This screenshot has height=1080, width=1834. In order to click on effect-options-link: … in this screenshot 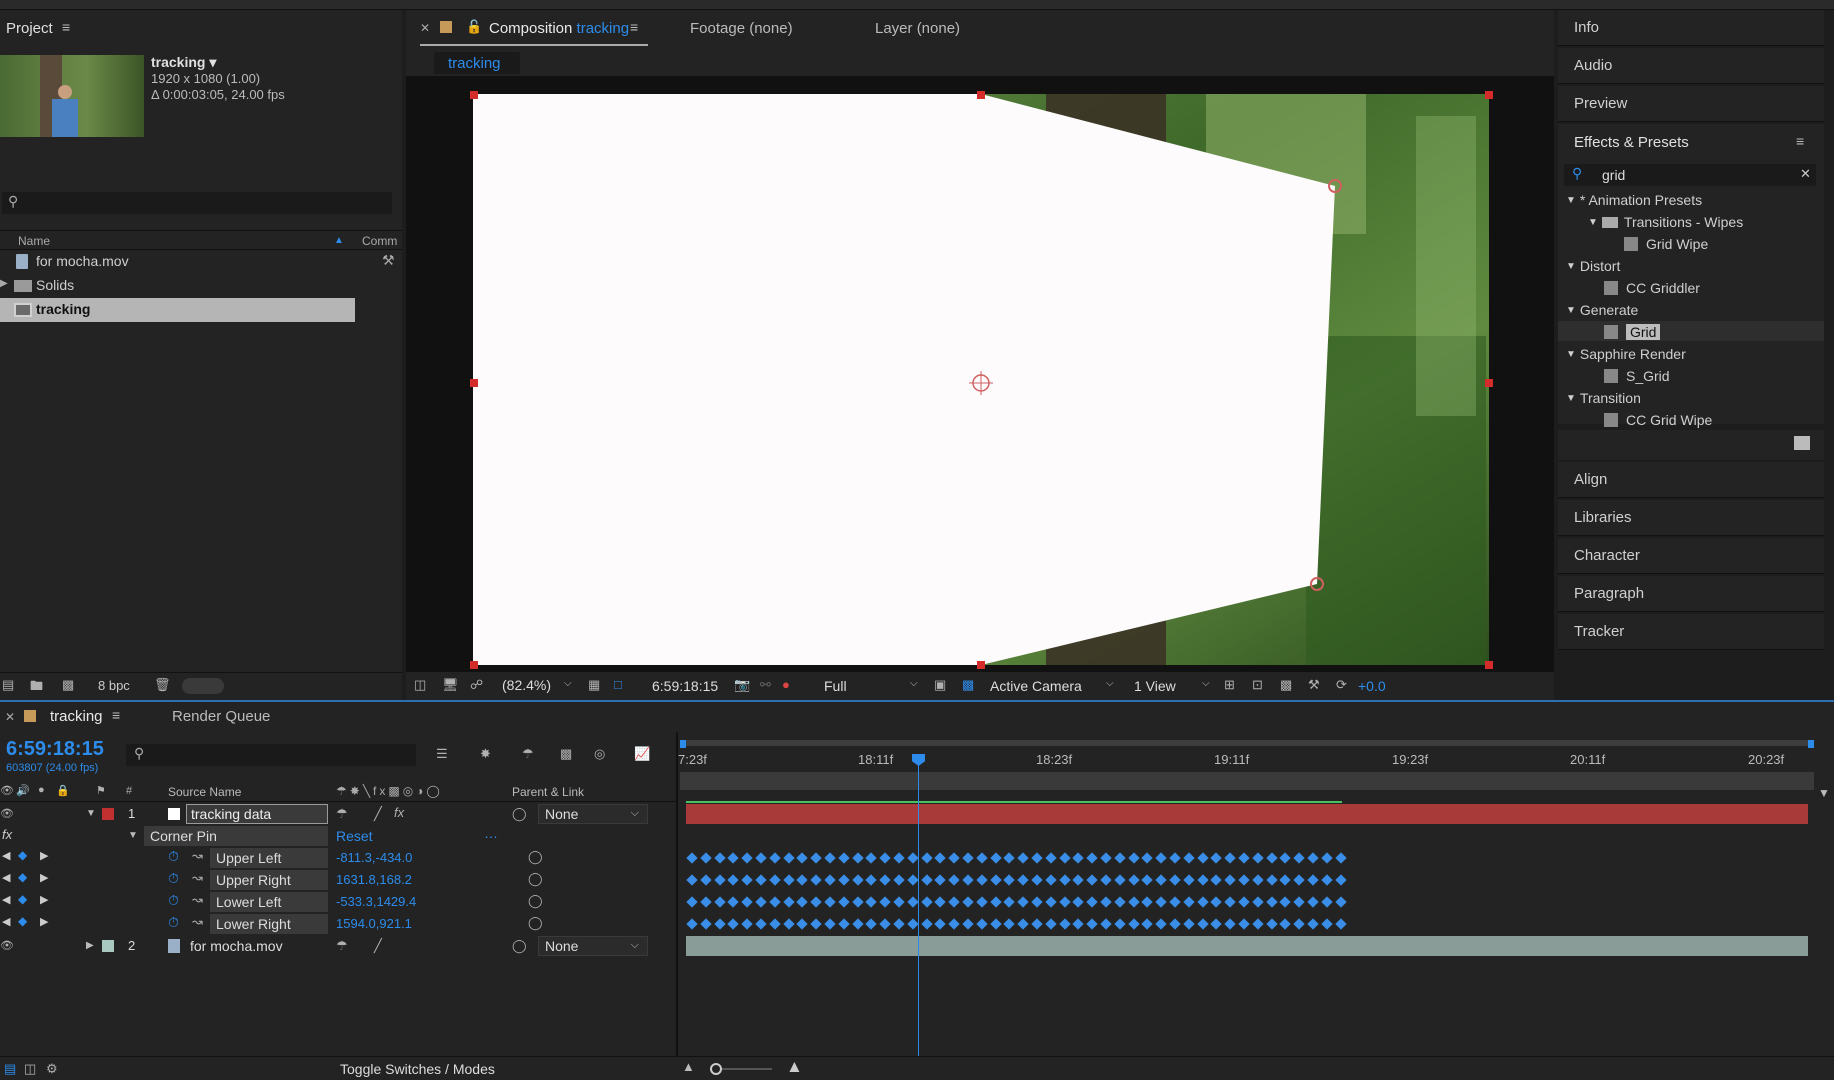, I will do `click(491, 833)`.